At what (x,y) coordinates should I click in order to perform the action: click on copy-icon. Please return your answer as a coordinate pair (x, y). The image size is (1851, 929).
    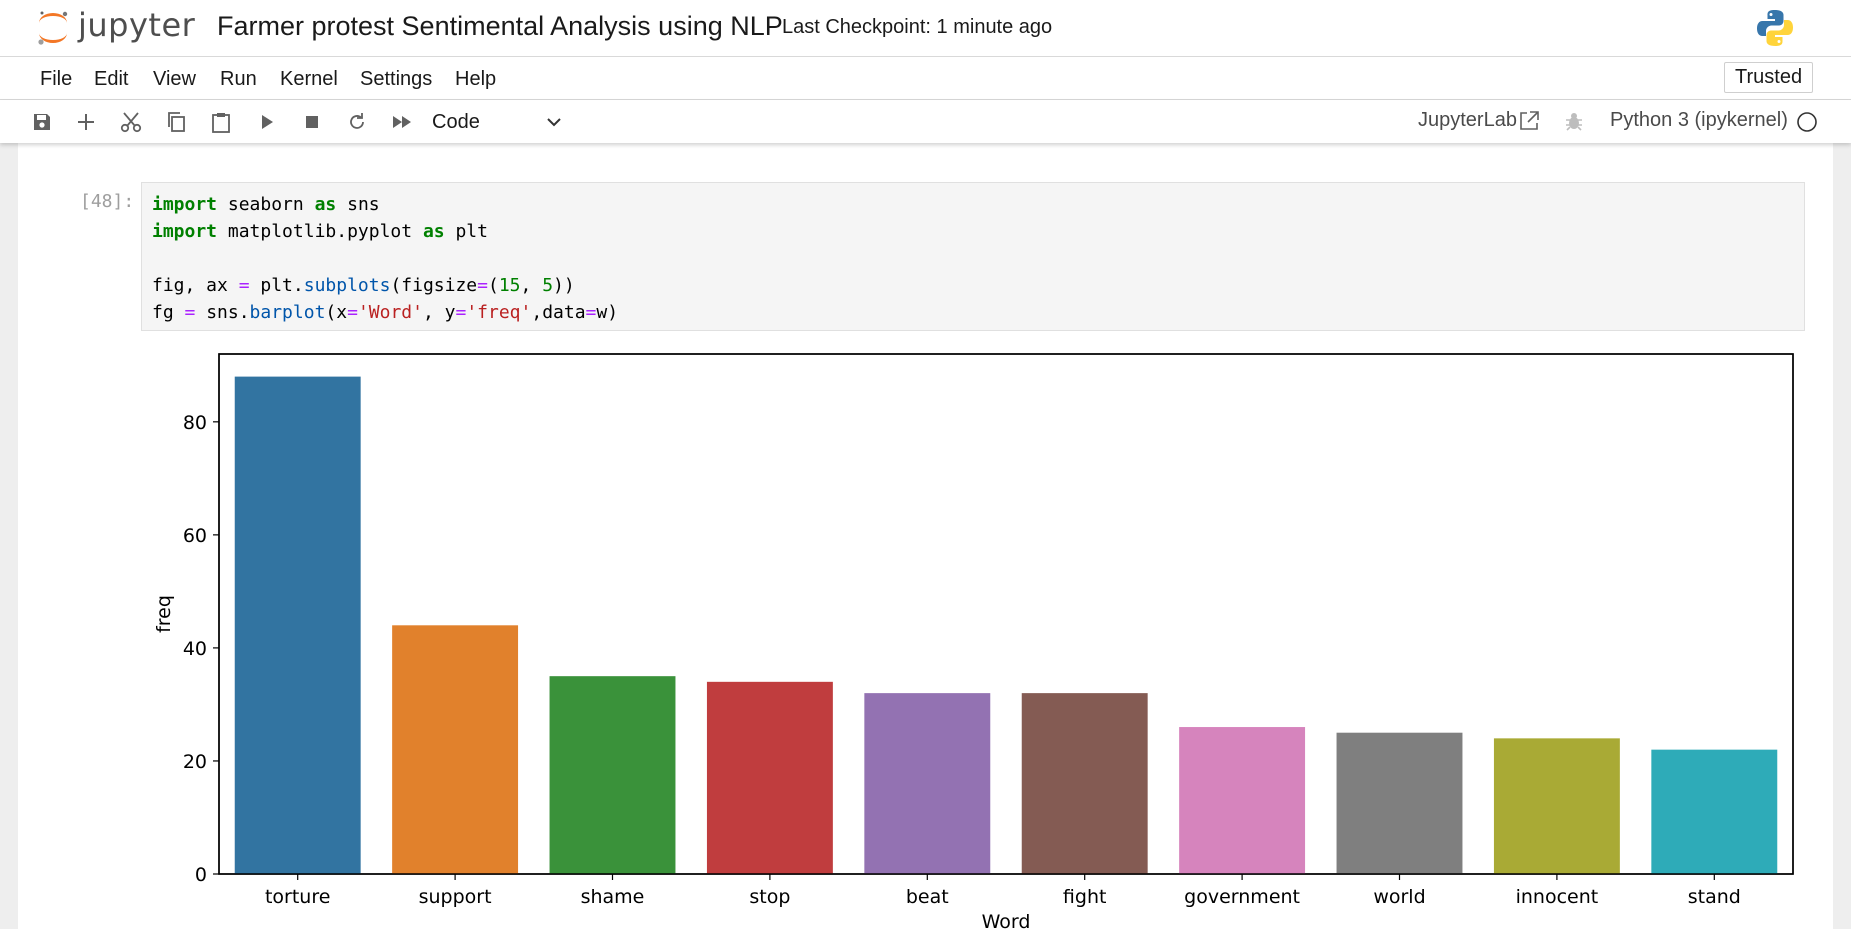
    Looking at the image, I should click on (176, 122).